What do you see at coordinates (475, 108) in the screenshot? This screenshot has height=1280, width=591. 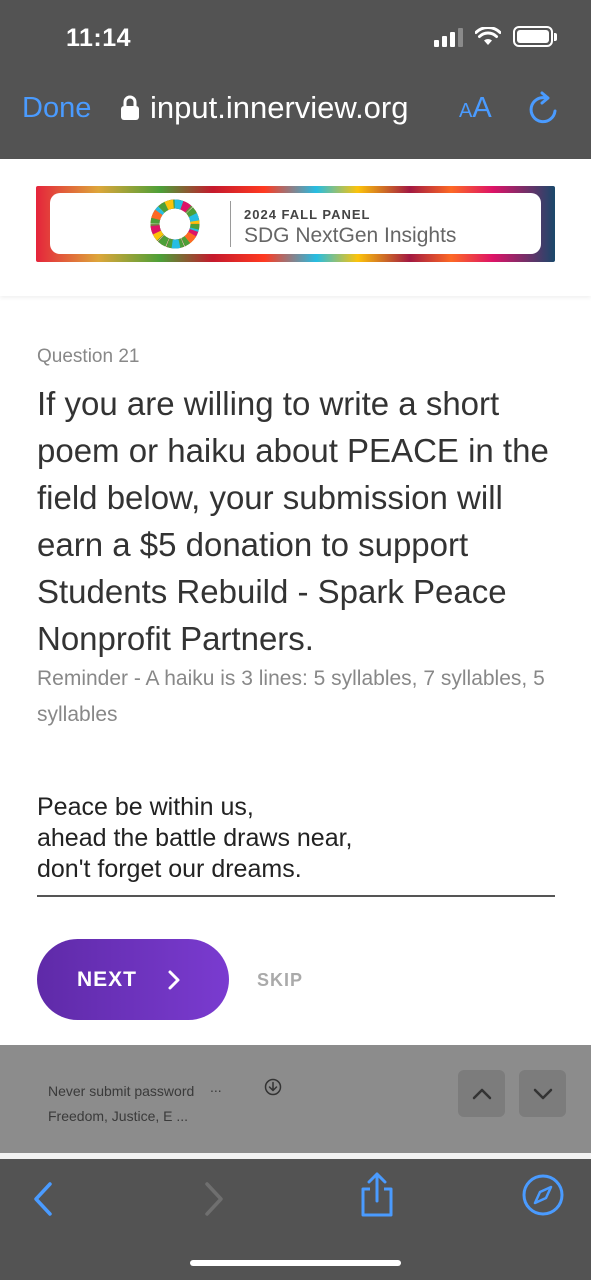 I see `reader-text-size-button: AA` at bounding box center [475, 108].